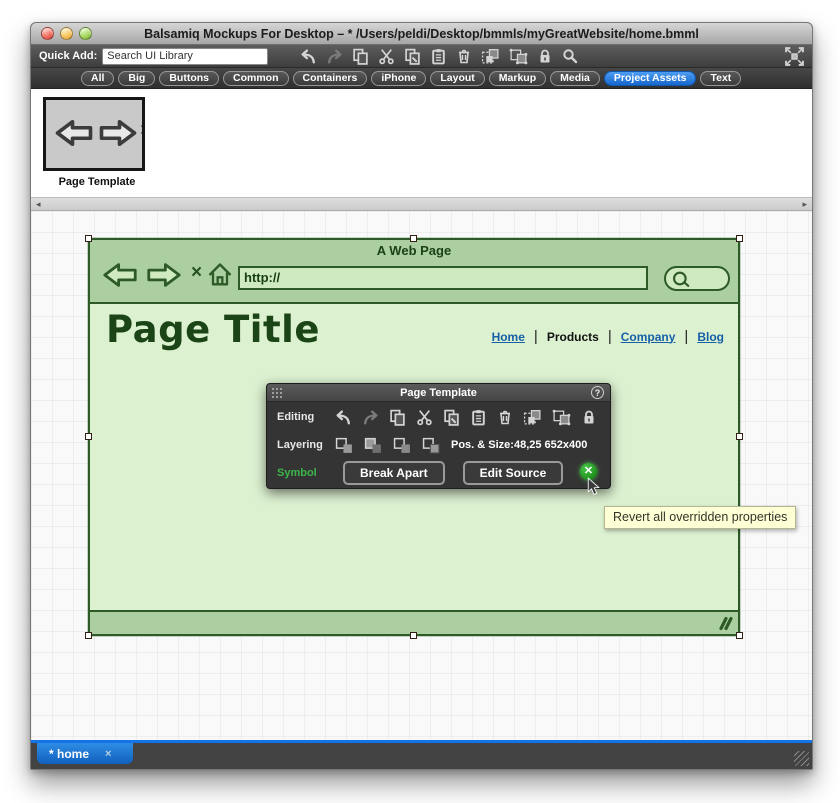  I want to click on asset-panel: › Page Template, so click(421, 143).